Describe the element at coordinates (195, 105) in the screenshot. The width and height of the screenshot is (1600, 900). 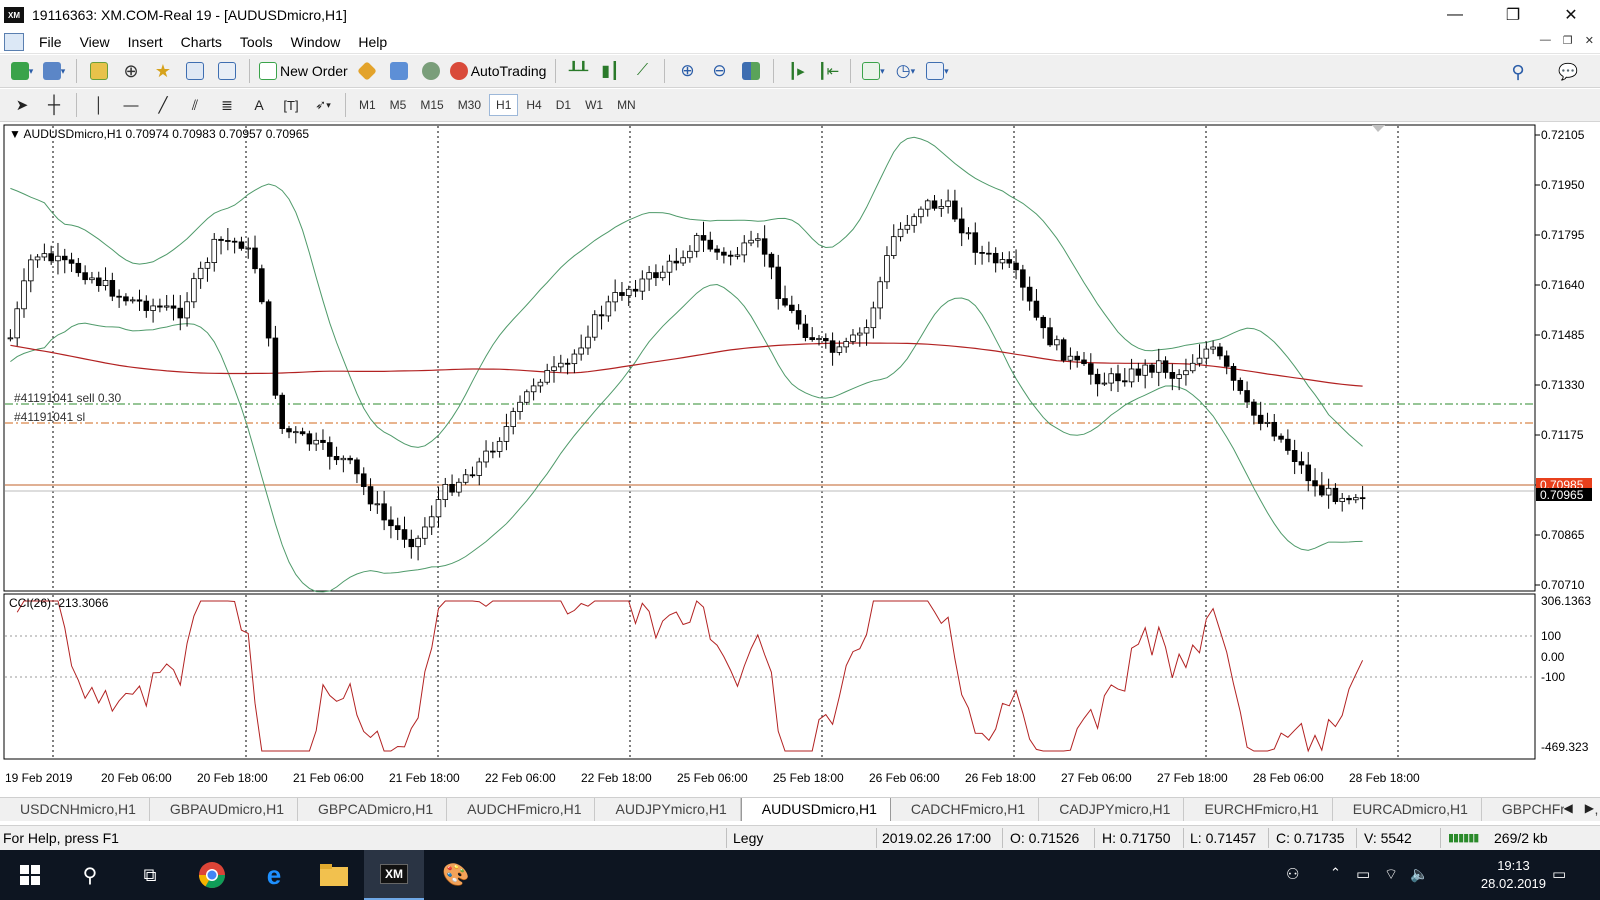
I see `channel-icon: ⫽` at that location.